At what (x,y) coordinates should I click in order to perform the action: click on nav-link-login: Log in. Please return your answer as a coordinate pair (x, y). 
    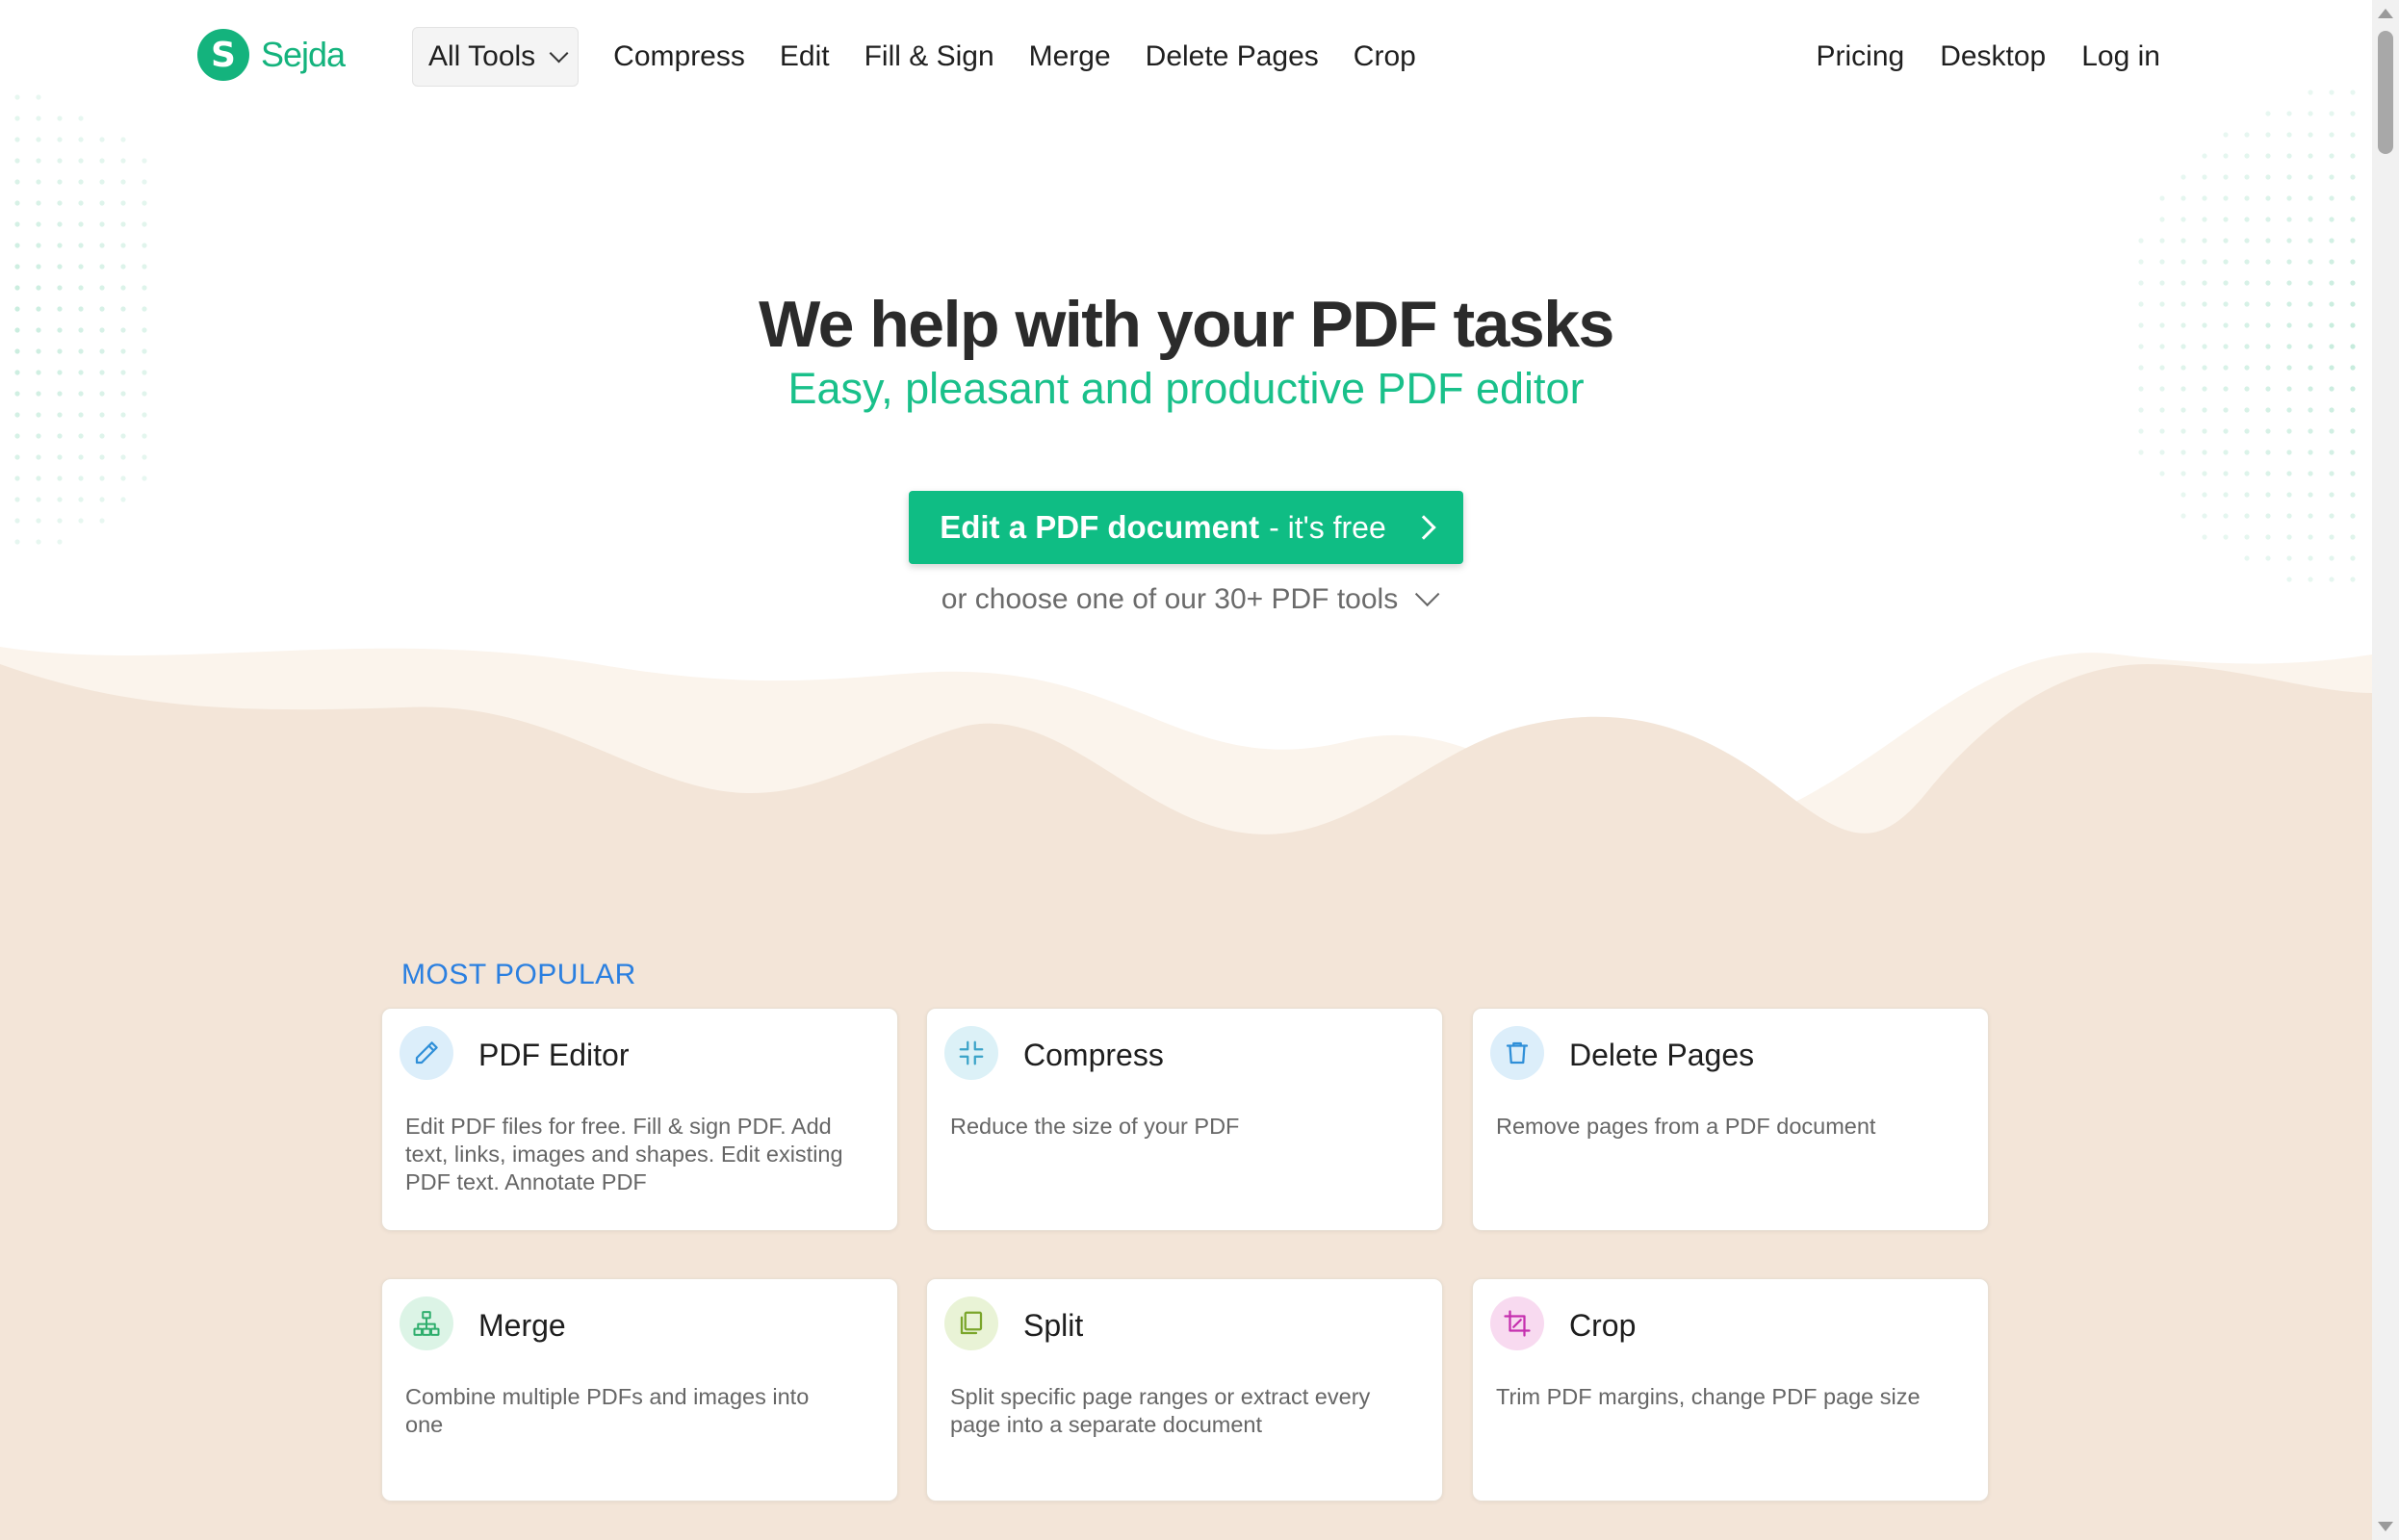
    Looking at the image, I should click on (2120, 56).